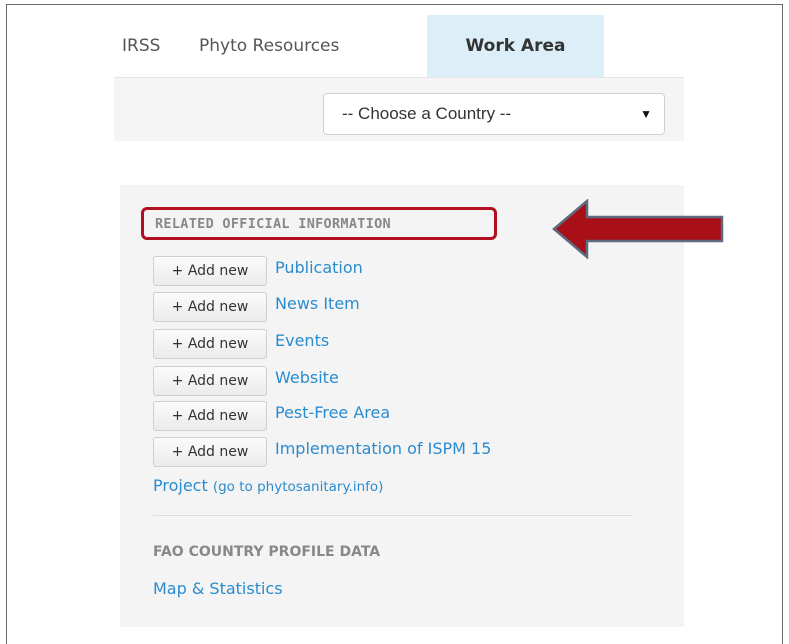  I want to click on project-link: Project (go to phytosanitary.info), so click(268, 486).